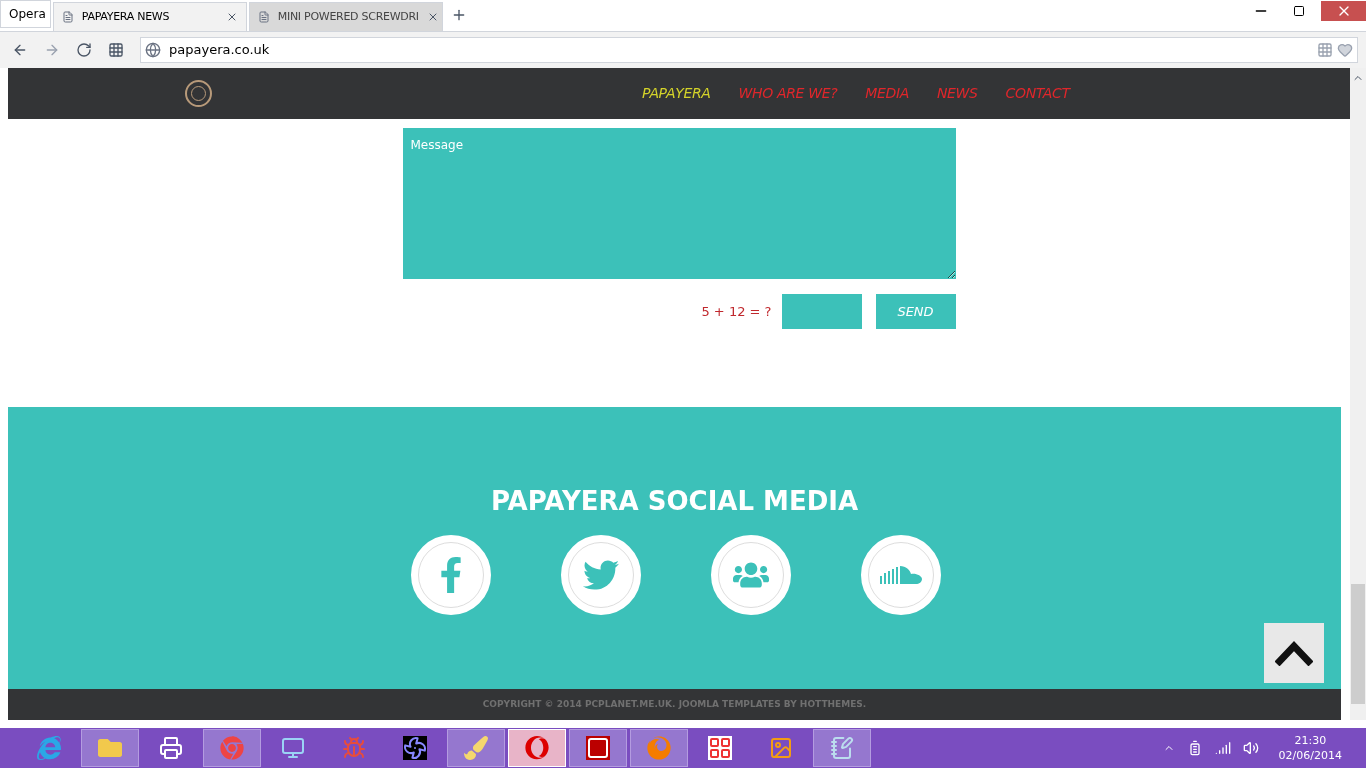  Describe the element at coordinates (415, 748) in the screenshot. I see `fan-icon` at that location.